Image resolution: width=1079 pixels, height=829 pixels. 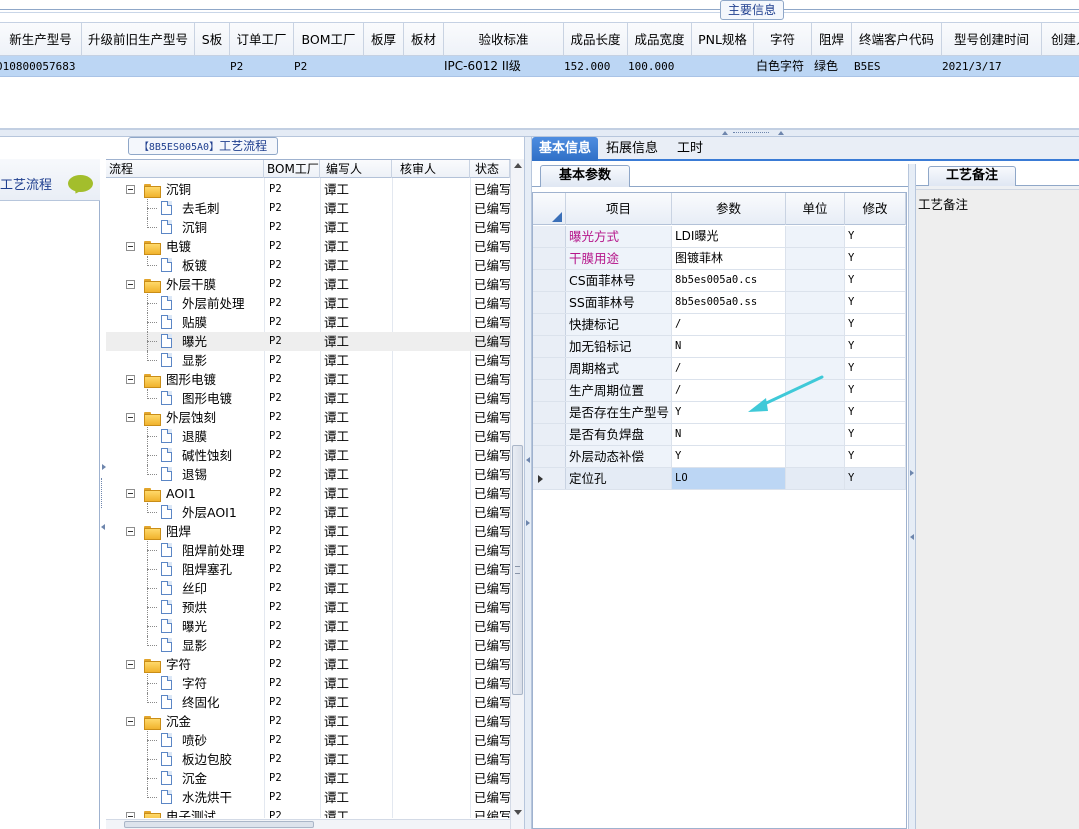 What do you see at coordinates (557, 217) in the screenshot?
I see `select-all-icon` at bounding box center [557, 217].